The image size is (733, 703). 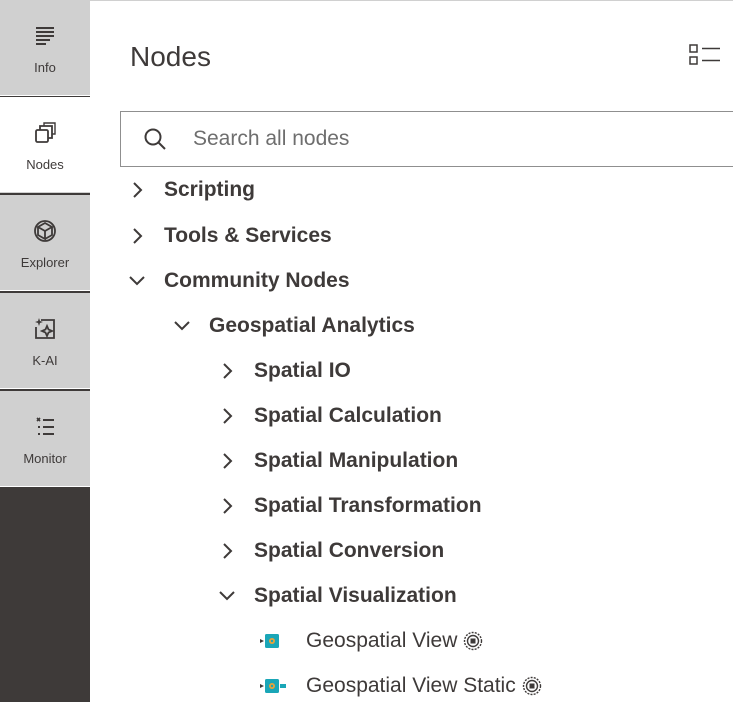 I want to click on tree-category-spatial-visualization: Spatial Visualization, so click(x=337, y=596).